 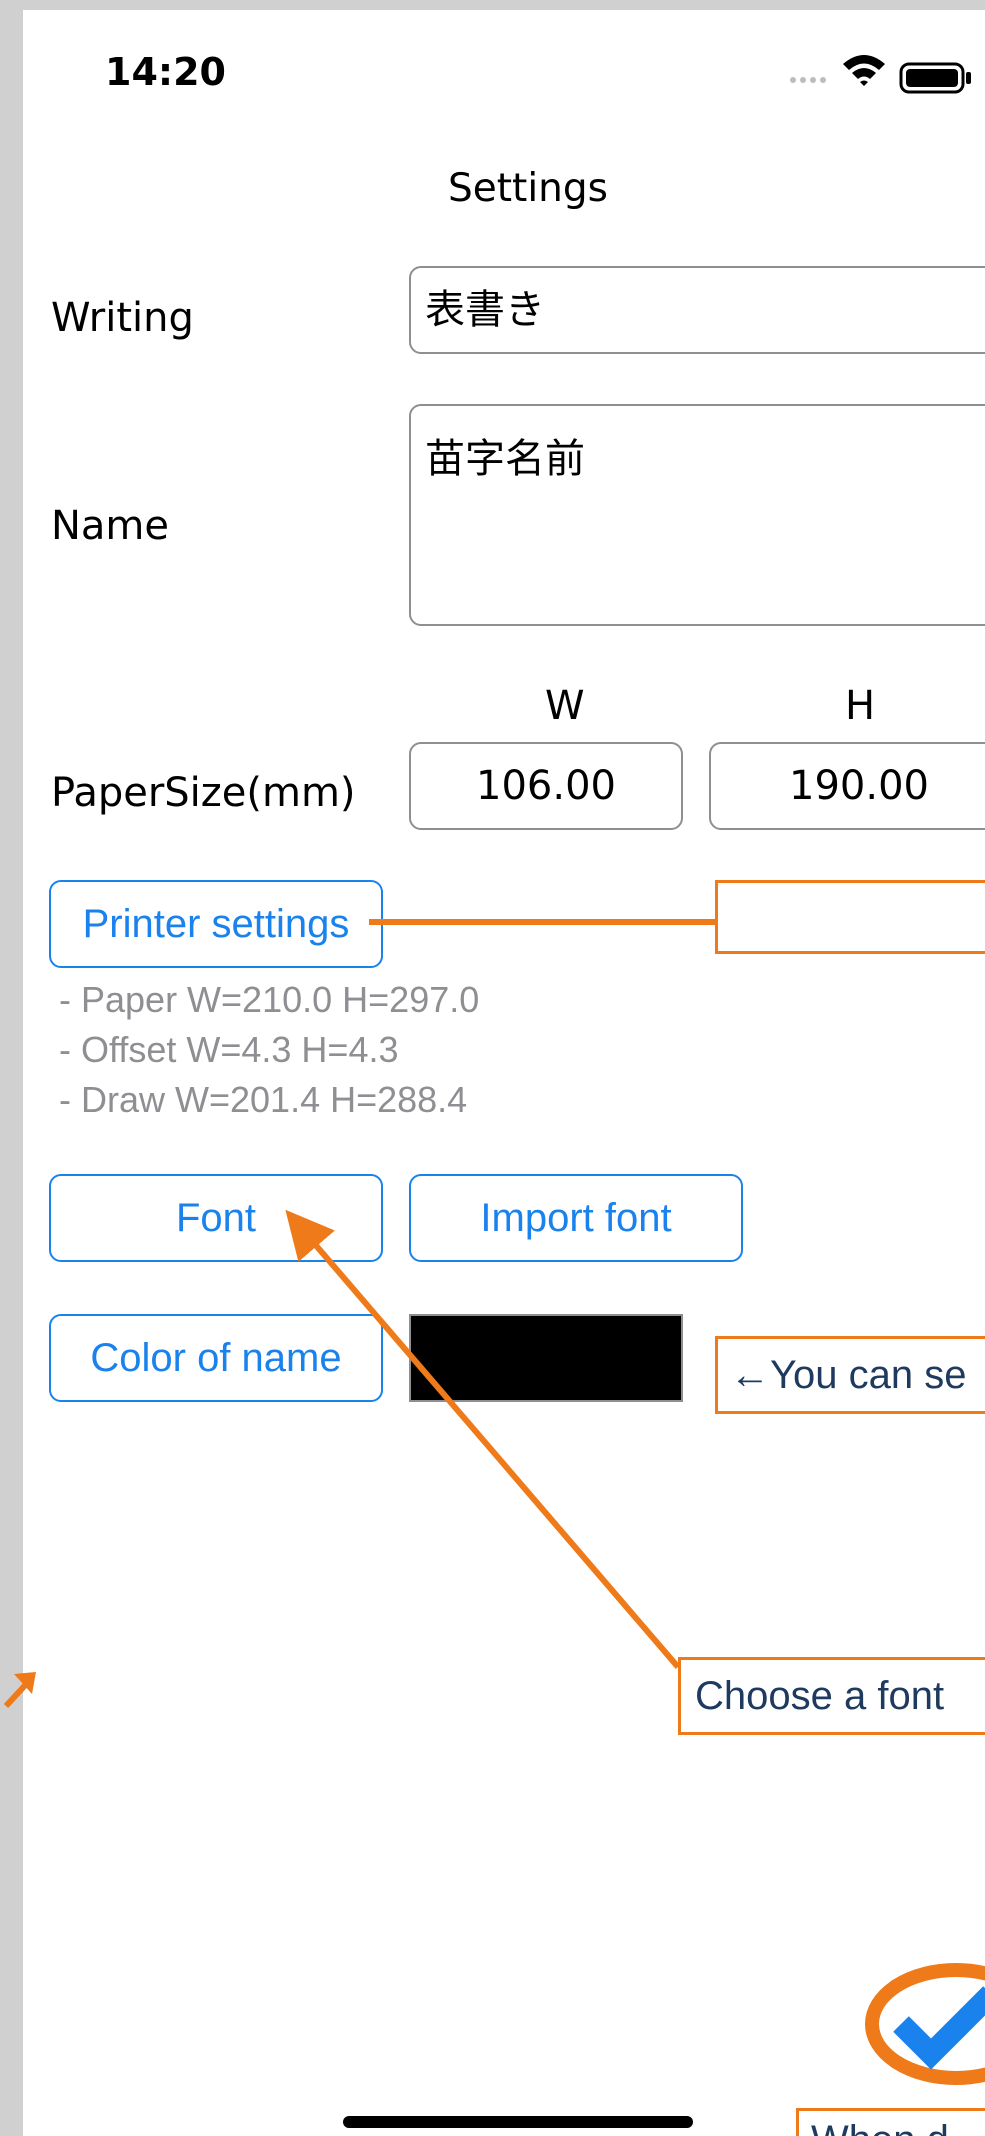 I want to click on draw-info: - Draw W=201.4 H=288.4, so click(x=263, y=1099).